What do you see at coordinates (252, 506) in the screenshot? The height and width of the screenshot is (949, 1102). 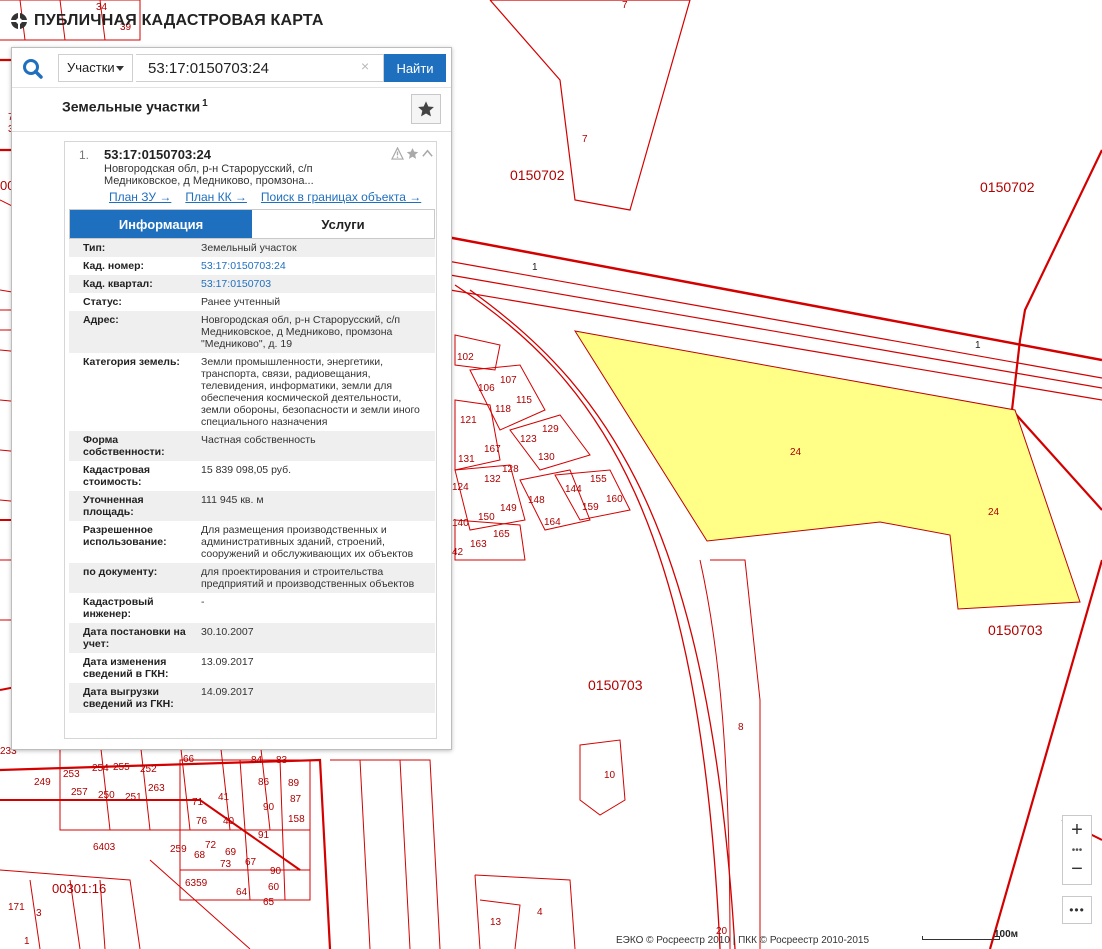 I see `info-row: Уточненная площадь: 111 945 кв. м` at bounding box center [252, 506].